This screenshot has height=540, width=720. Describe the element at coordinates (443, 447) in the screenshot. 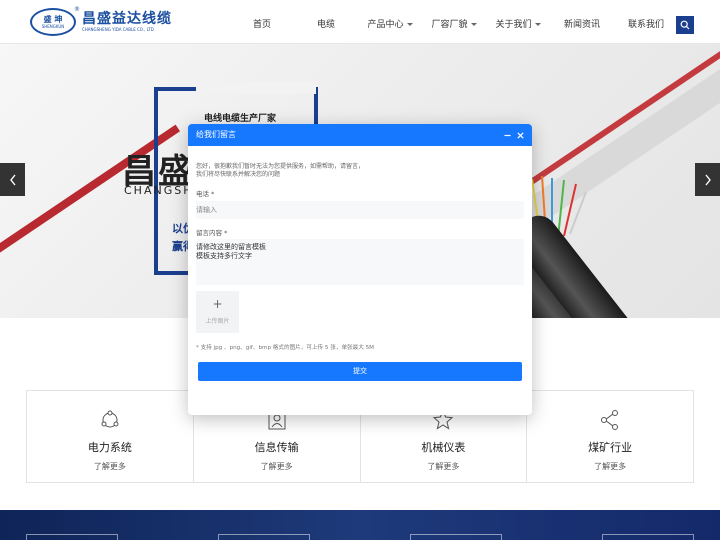

I see `industry-card-title: 机械仪表` at that location.